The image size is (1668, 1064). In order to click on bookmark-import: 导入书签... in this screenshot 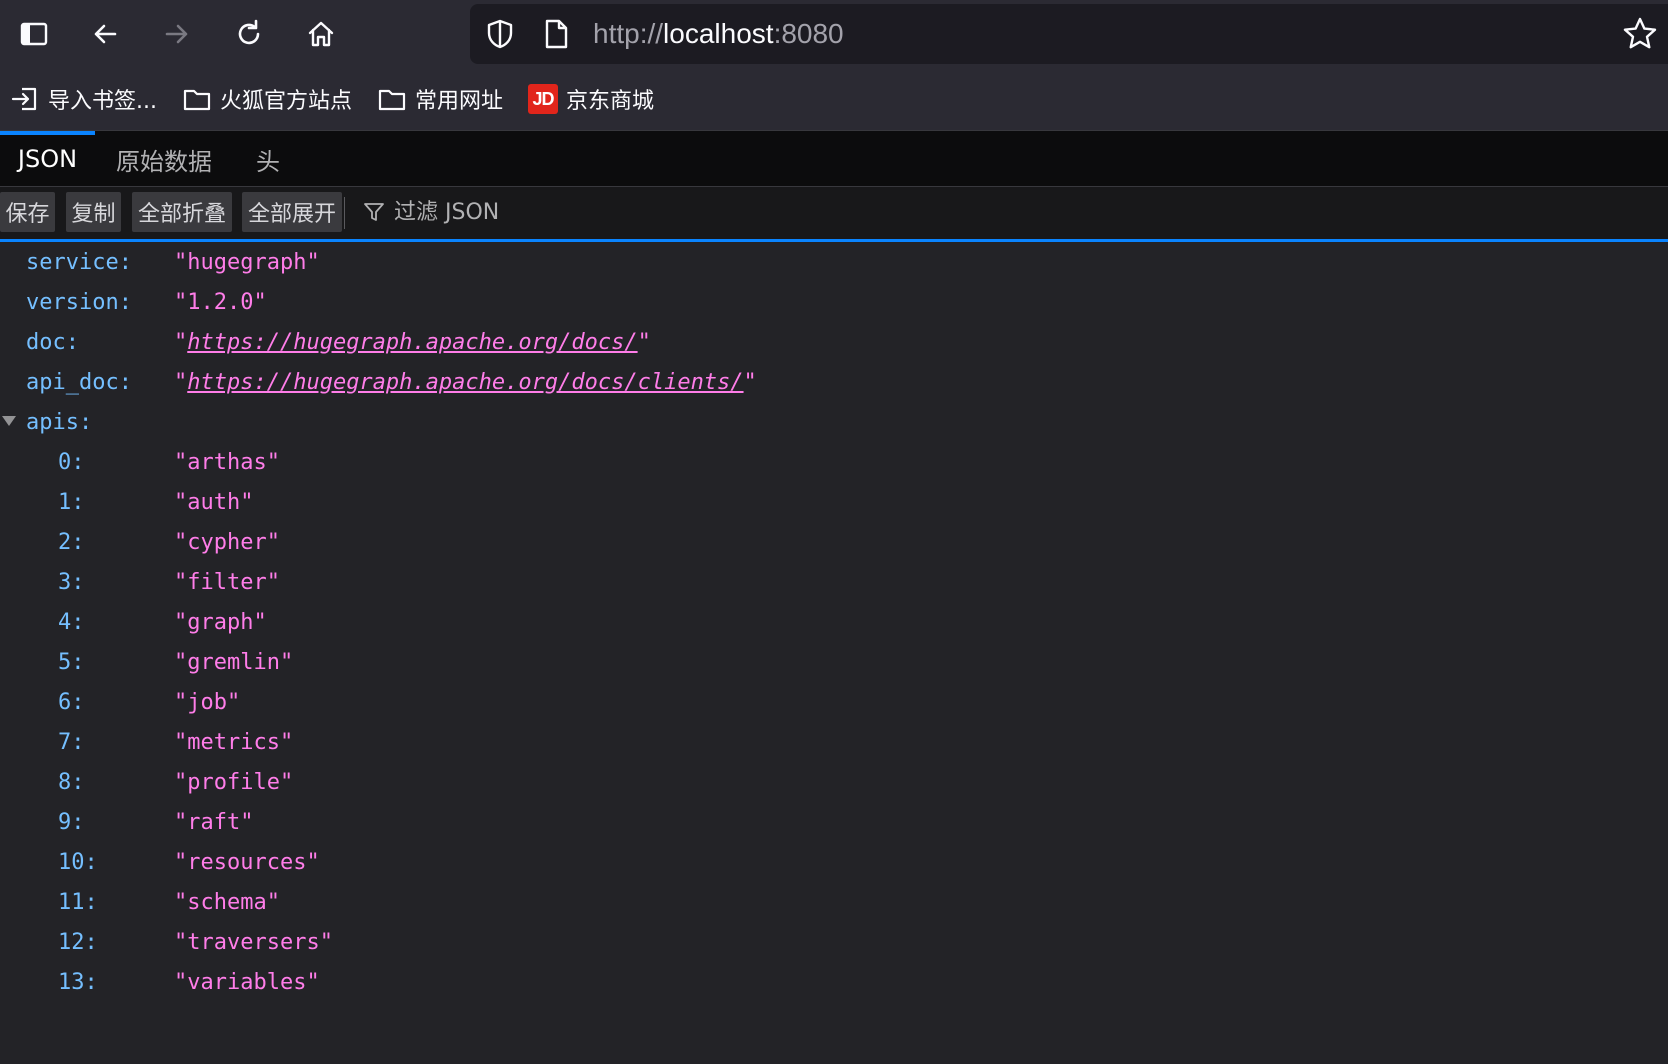, I will do `click(83, 99)`.